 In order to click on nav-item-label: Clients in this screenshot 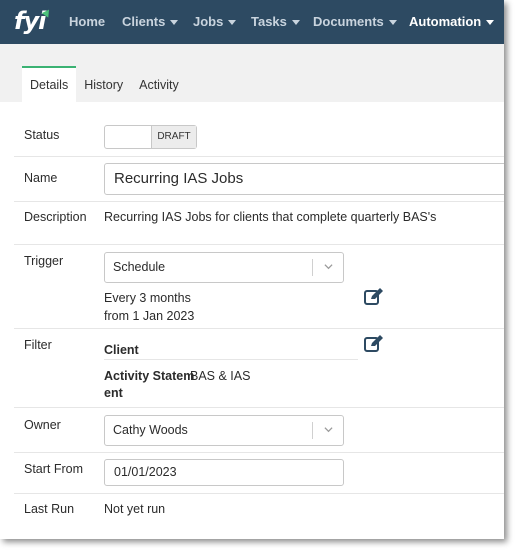, I will do `click(144, 21)`.